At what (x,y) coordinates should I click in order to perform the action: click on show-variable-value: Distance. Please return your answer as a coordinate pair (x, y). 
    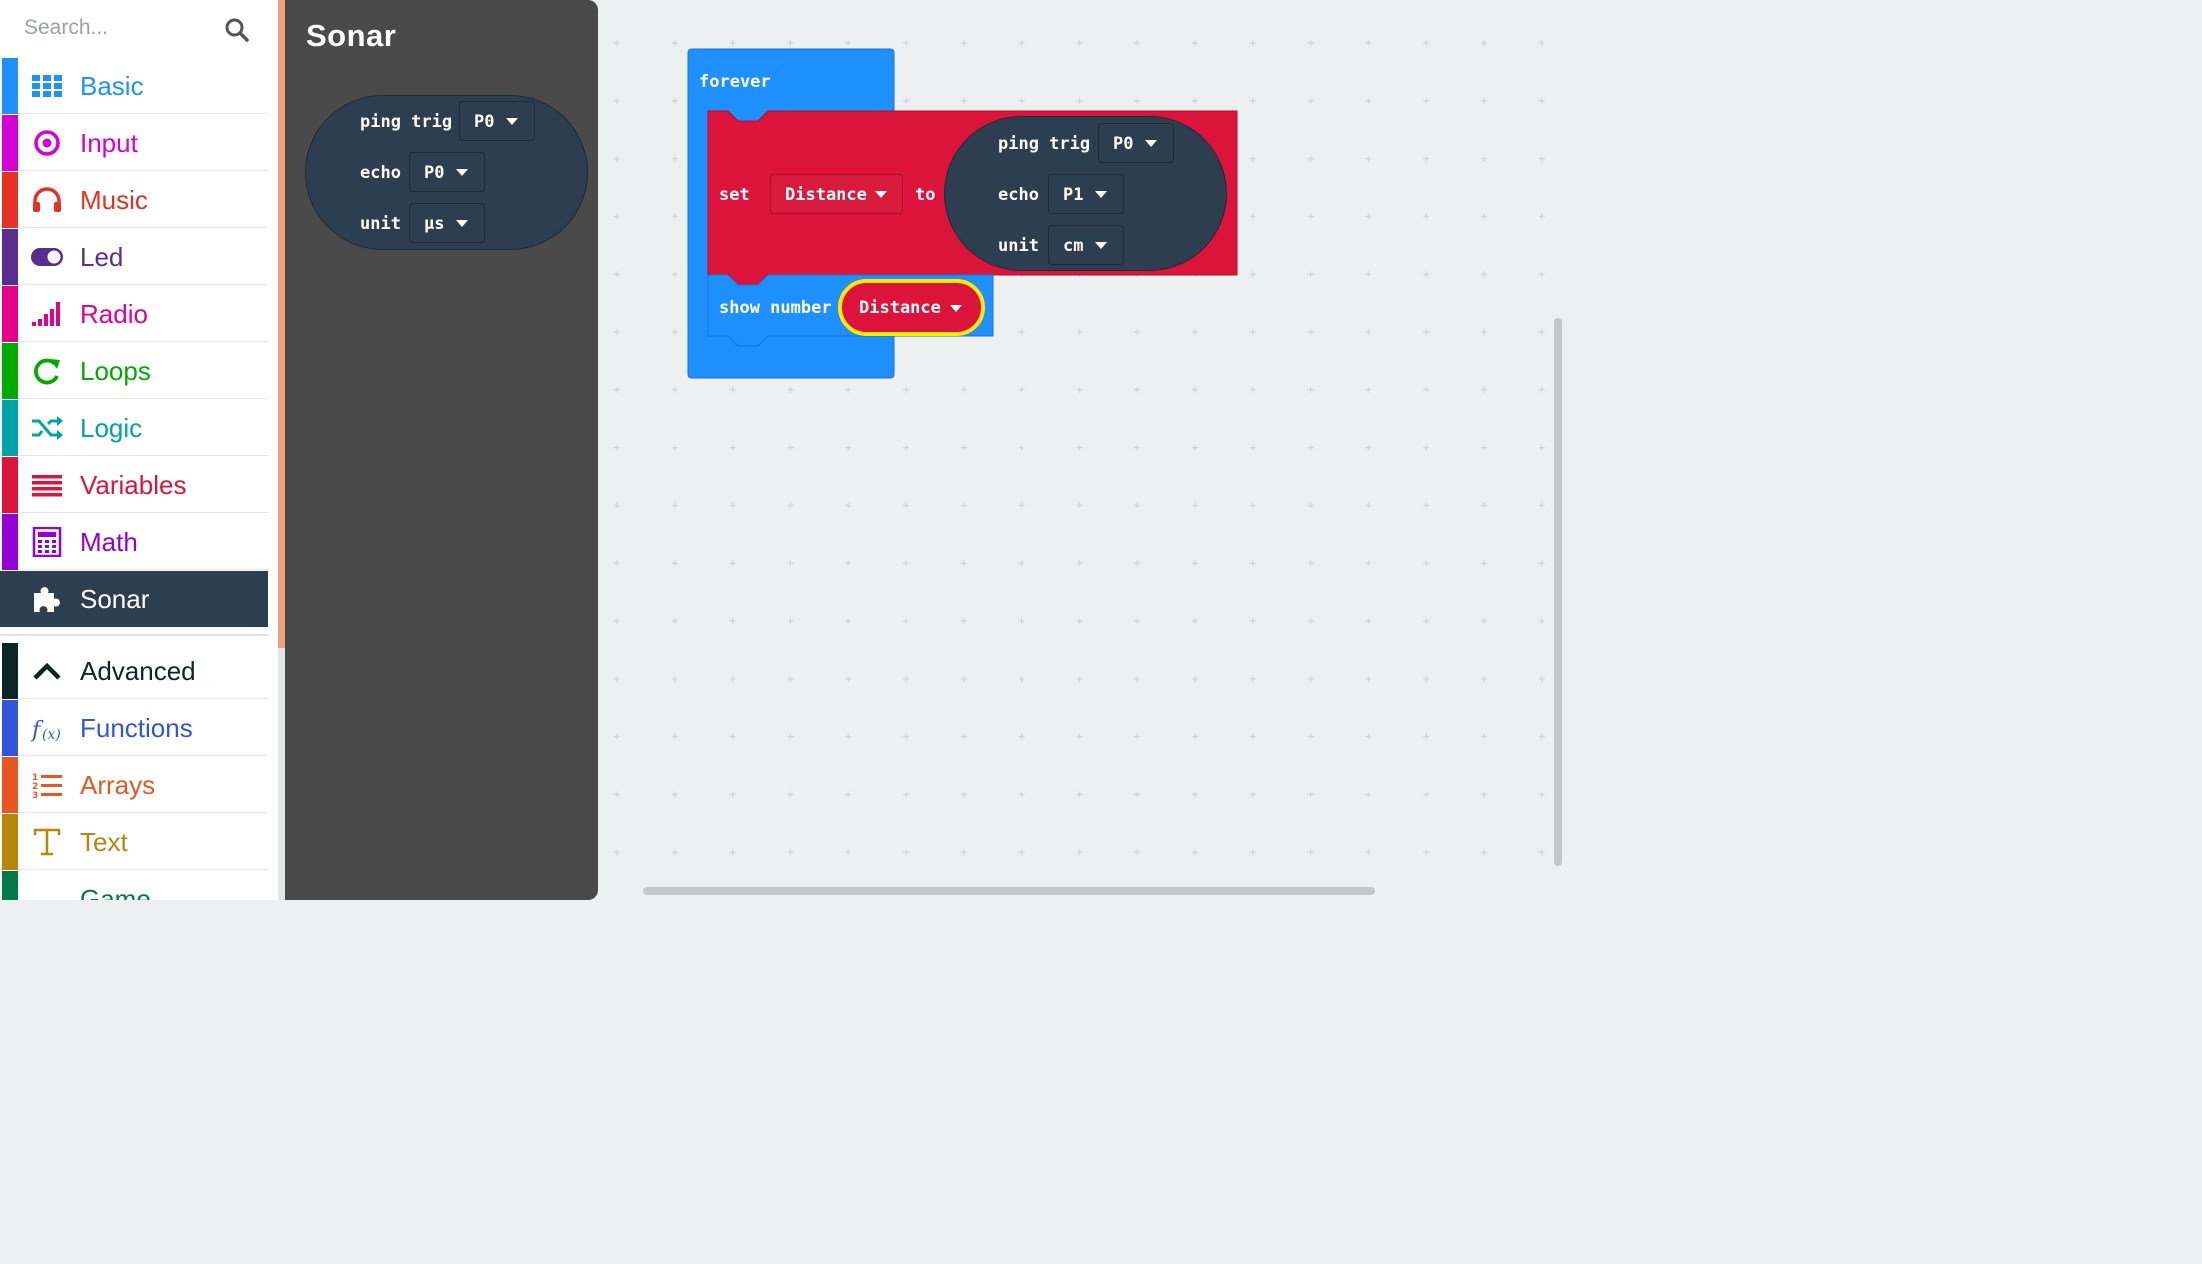
    Looking at the image, I should click on (900, 308).